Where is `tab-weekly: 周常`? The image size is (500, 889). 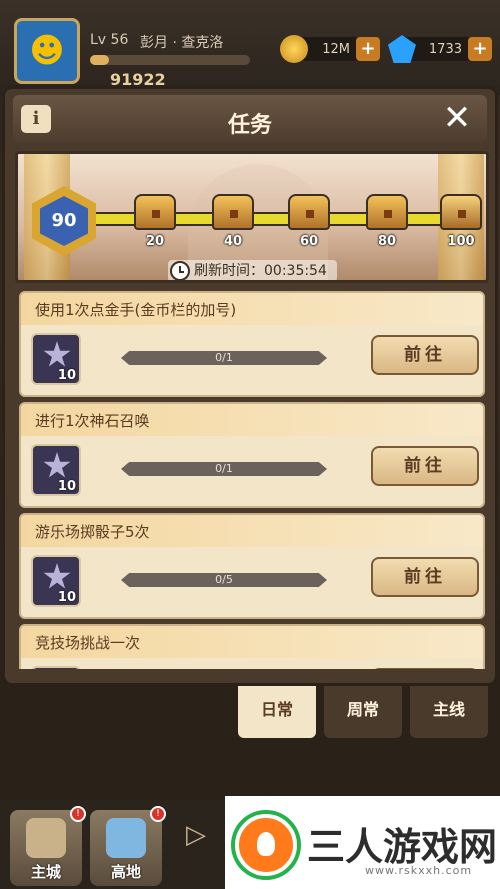
tab-weekly: 周常 is located at coordinates (363, 712).